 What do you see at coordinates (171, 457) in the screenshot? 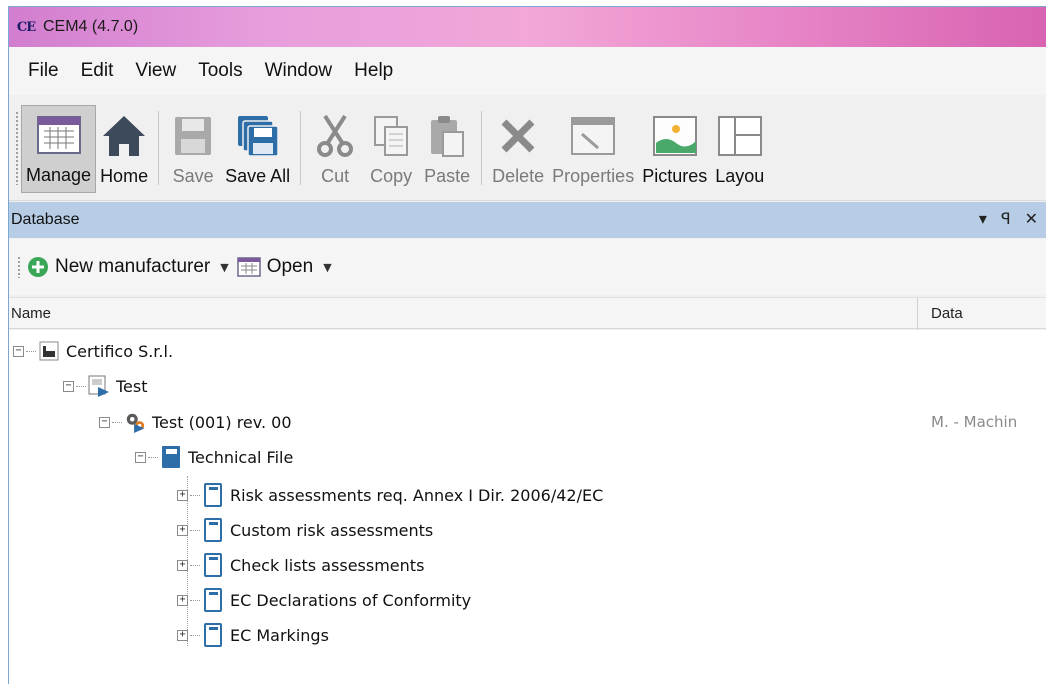
I see `blue-binder-icon` at bounding box center [171, 457].